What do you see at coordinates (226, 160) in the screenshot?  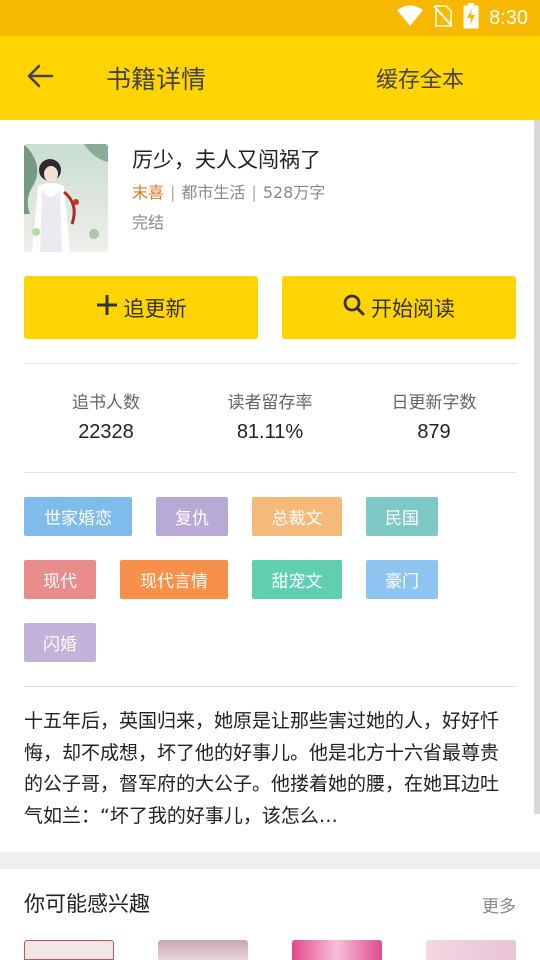 I see `book-title: 厉少，夫人又闯祸了` at bounding box center [226, 160].